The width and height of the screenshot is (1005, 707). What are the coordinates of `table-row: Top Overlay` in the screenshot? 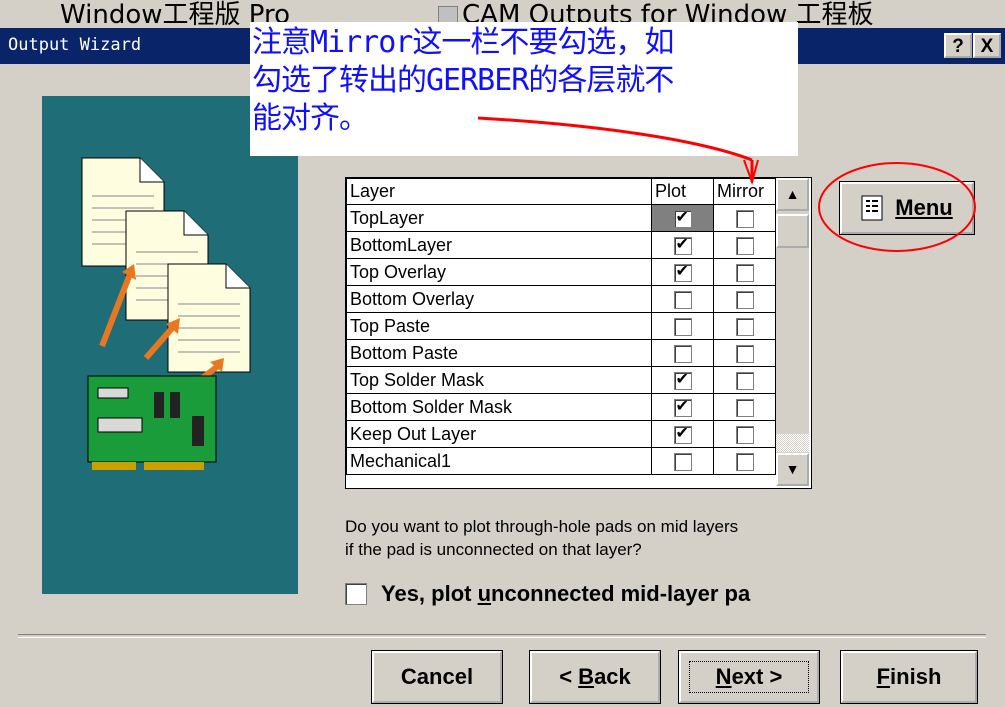 It's located at (561, 272).